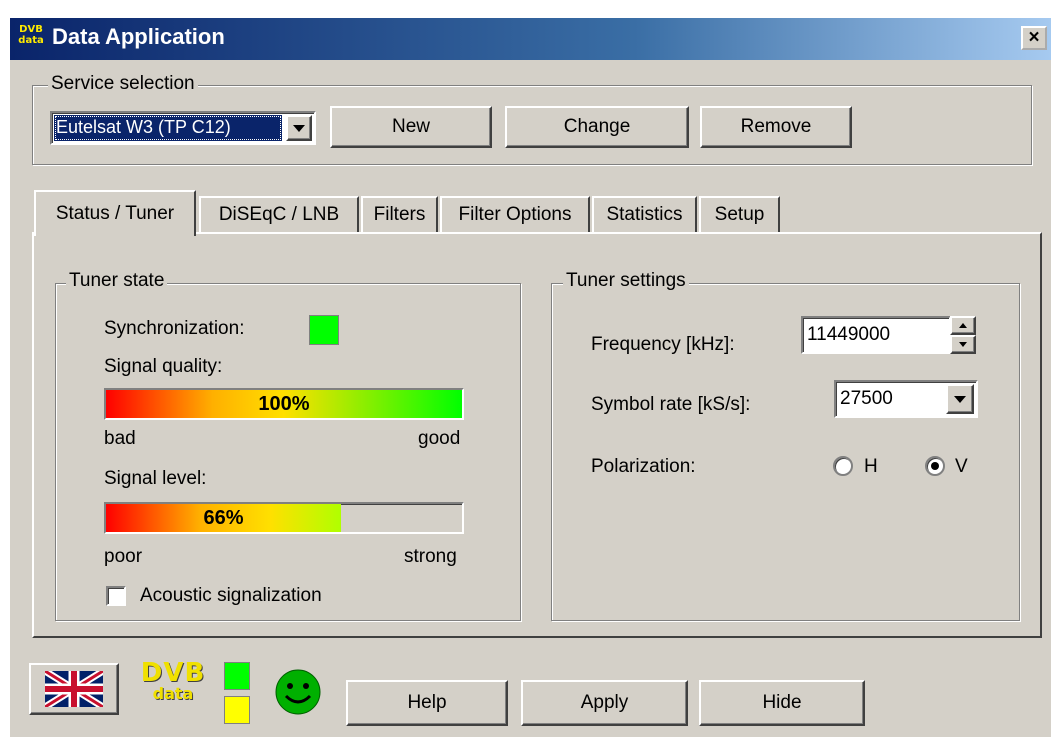 The height and width of the screenshot is (737, 1051). Describe the element at coordinates (284, 518) in the screenshot. I see `signal-level-bar: 66%` at that location.